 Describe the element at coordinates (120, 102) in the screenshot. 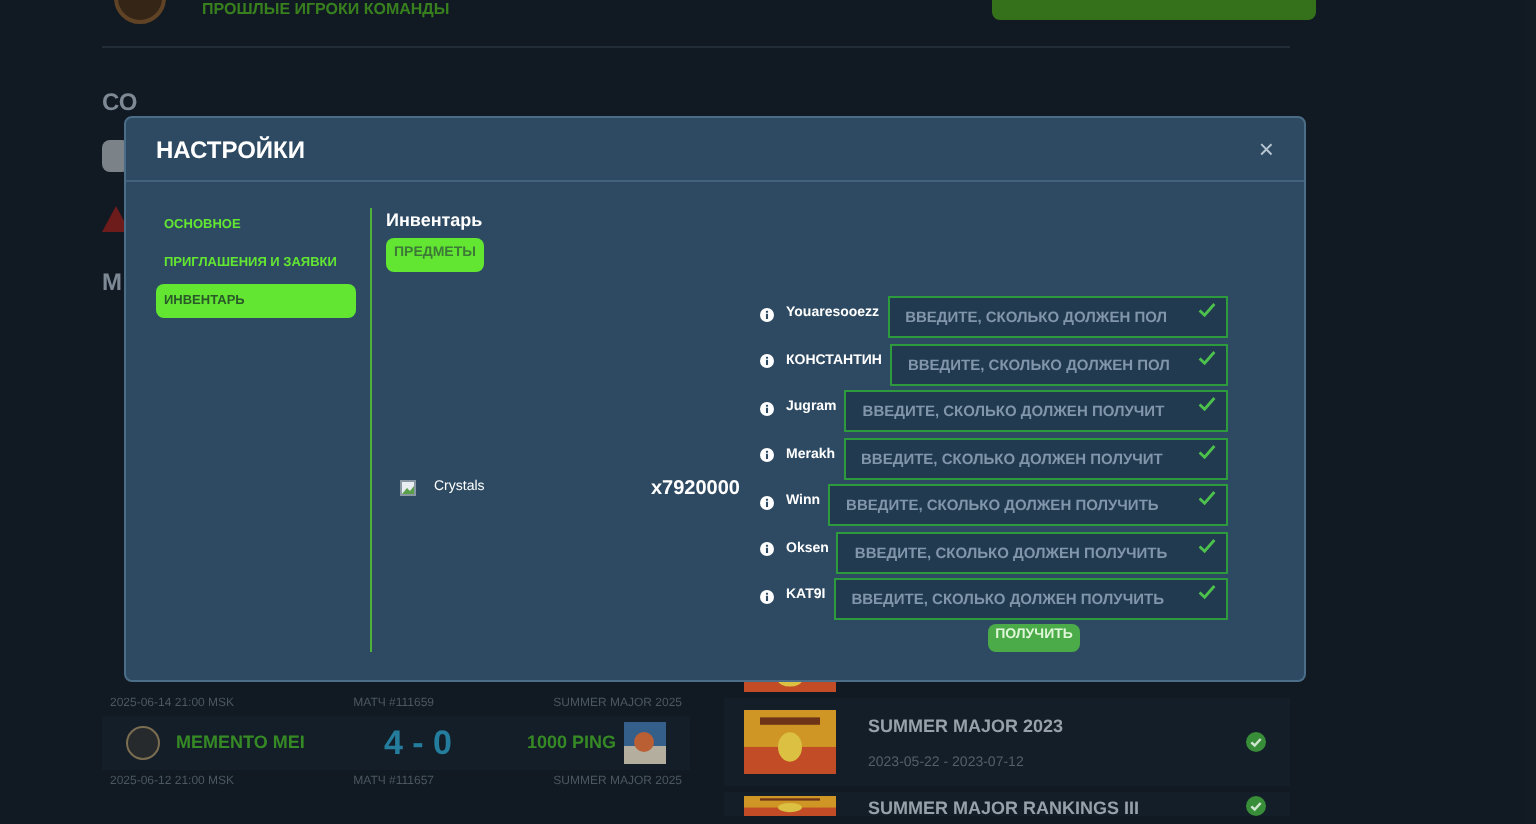

I see `section-heading: СО` at that location.